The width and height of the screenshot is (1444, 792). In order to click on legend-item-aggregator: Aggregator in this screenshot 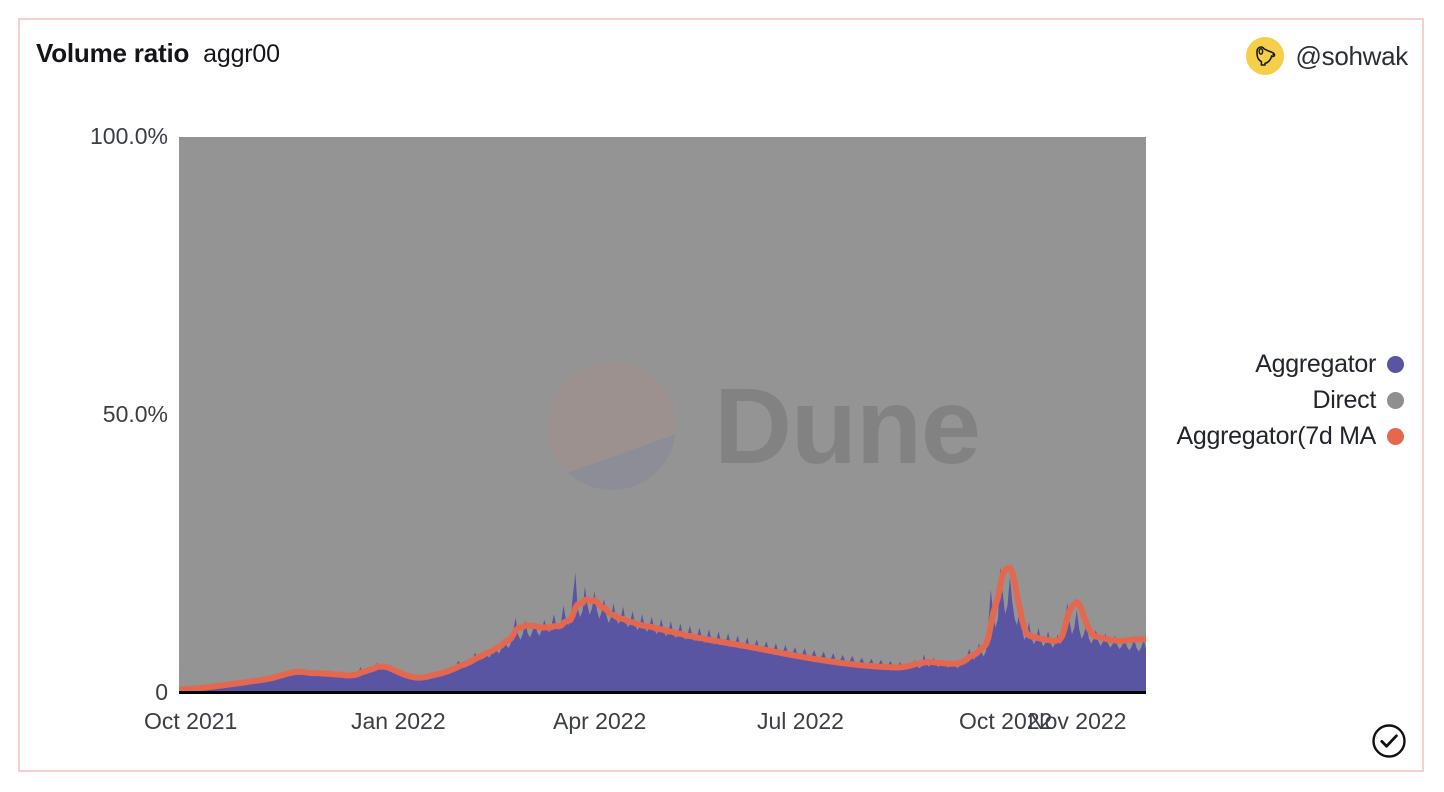, I will do `click(1329, 364)`.